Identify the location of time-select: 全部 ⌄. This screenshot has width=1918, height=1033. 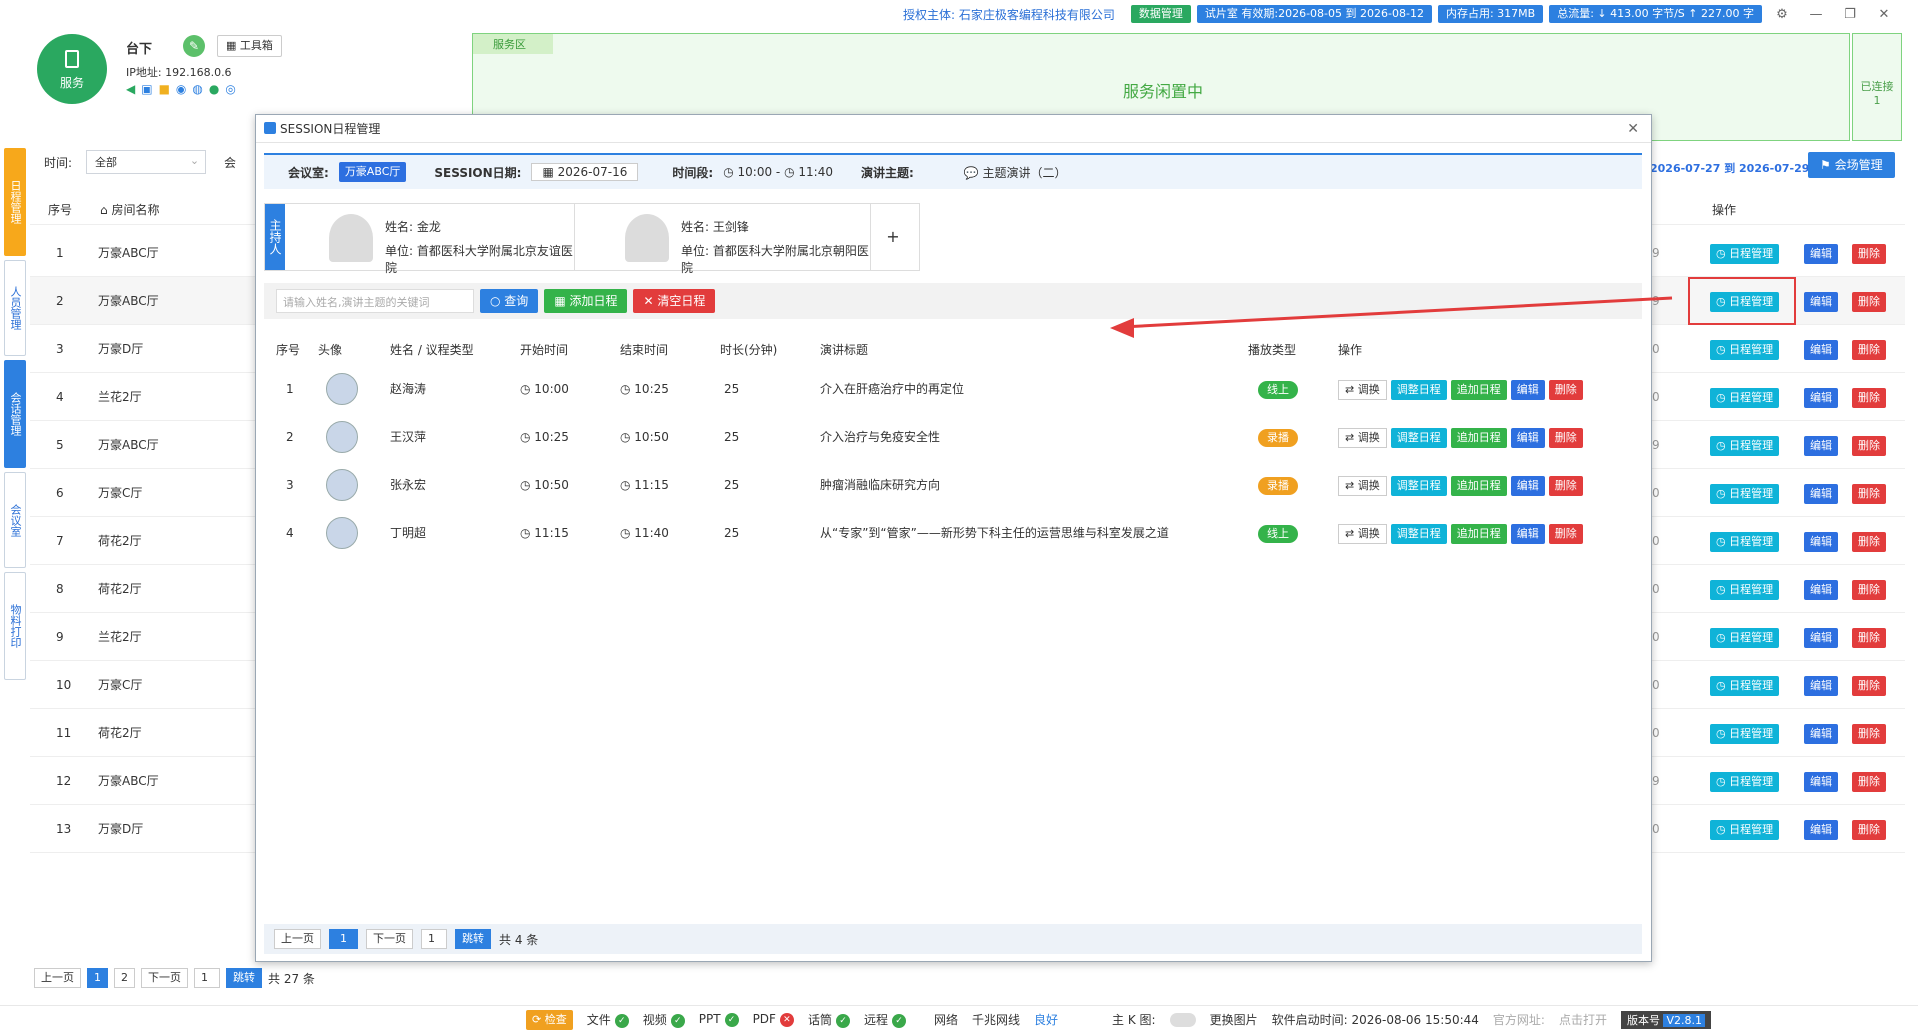
(146, 162).